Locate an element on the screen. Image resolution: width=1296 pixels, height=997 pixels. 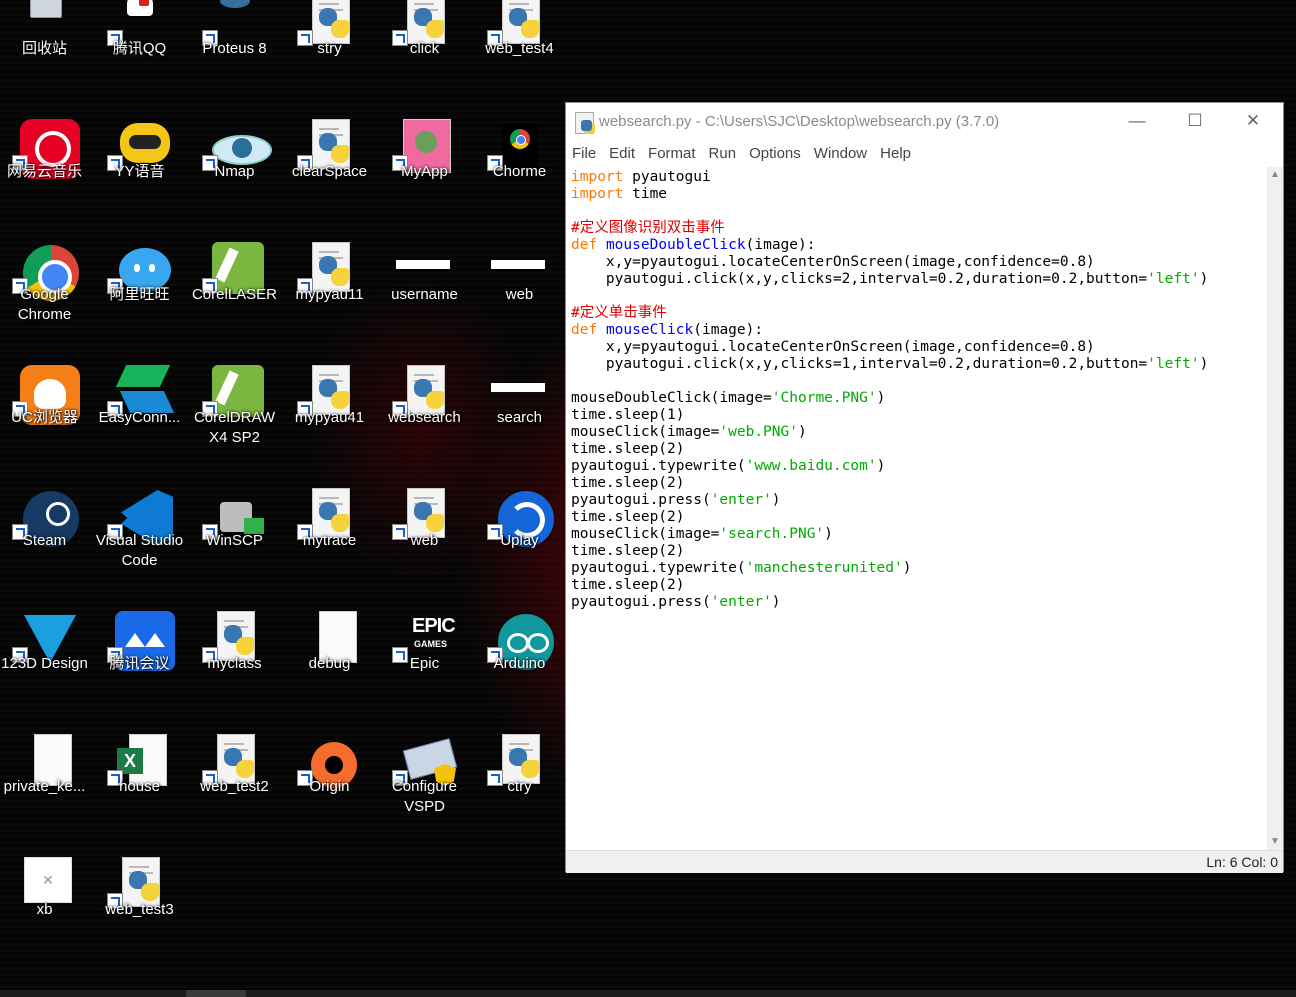
desktop-icon-label: click is located at coordinates (424, 48).